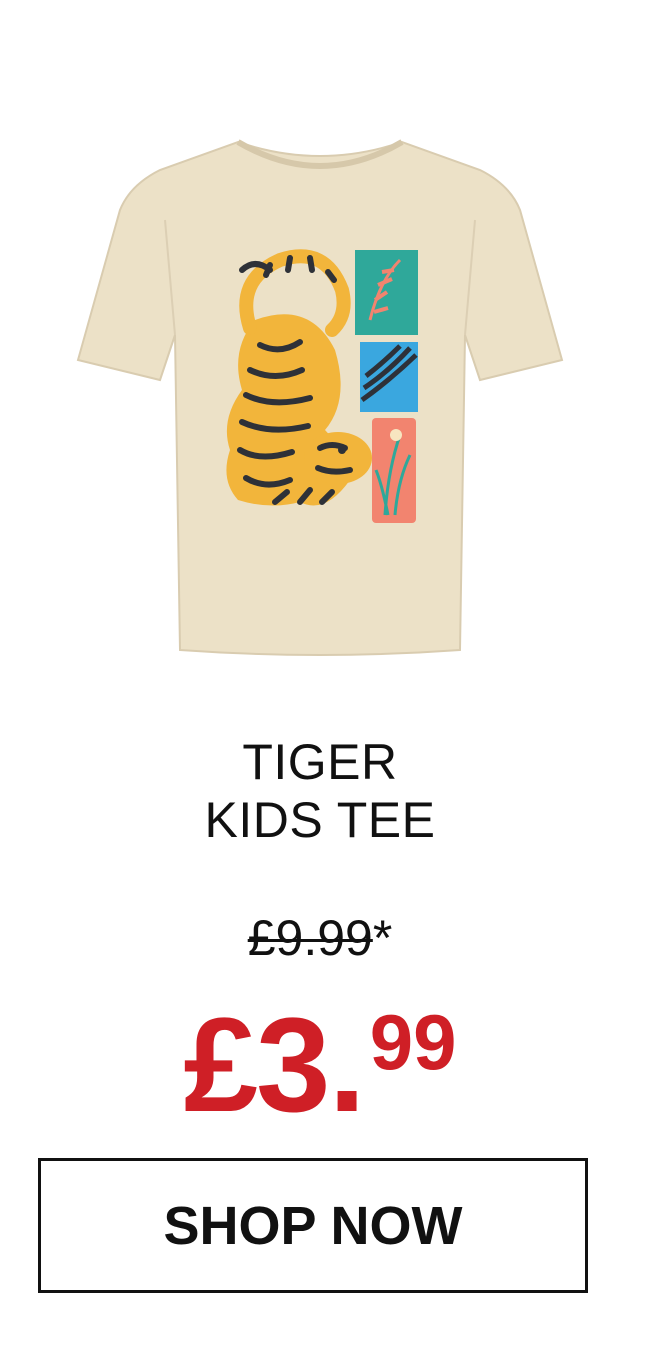  What do you see at coordinates (313, 1225) in the screenshot?
I see `shop-now-button: SHOP NOW` at bounding box center [313, 1225].